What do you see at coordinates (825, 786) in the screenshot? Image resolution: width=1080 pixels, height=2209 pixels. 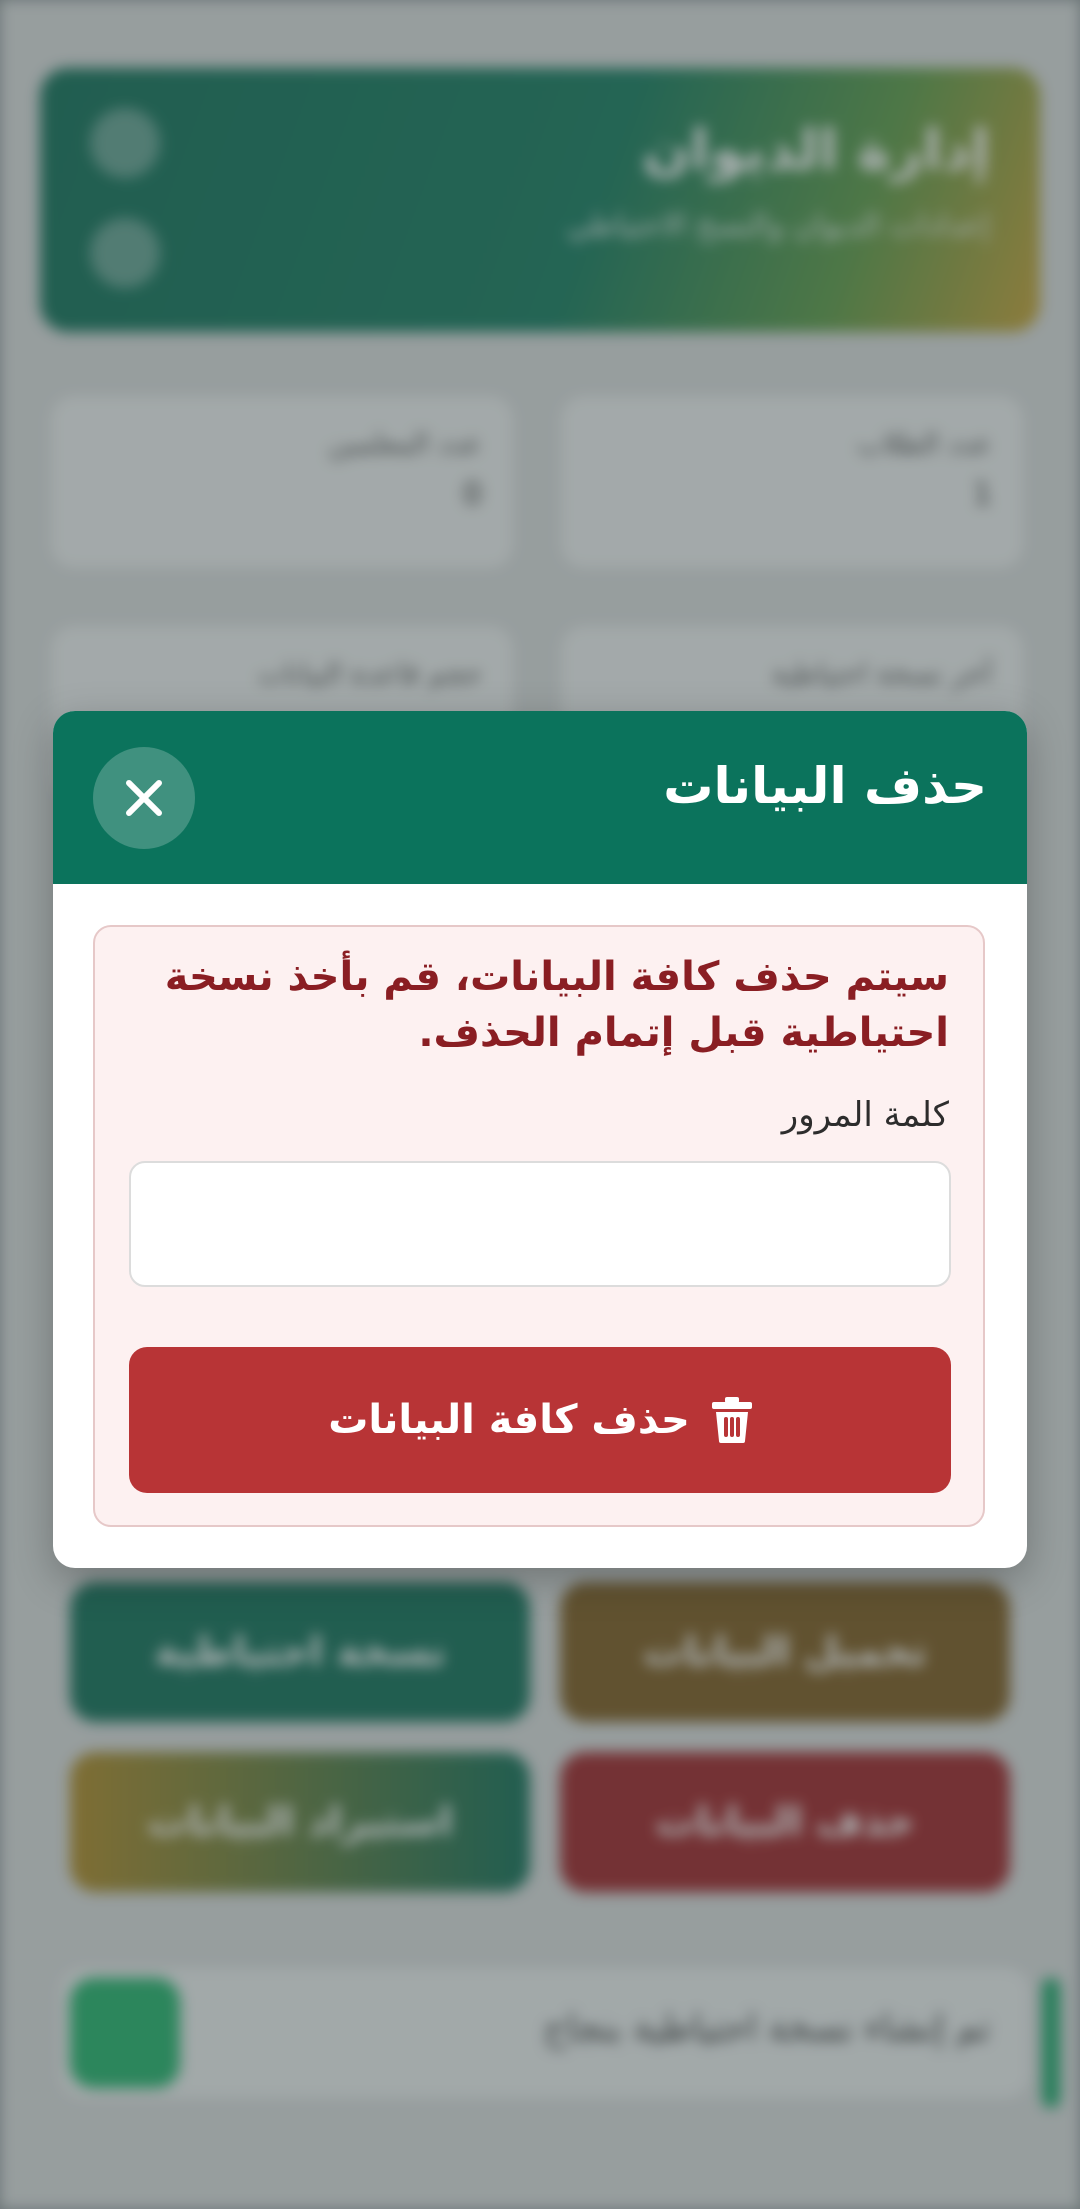 I see `modal-title: حذف البيانات` at bounding box center [825, 786].